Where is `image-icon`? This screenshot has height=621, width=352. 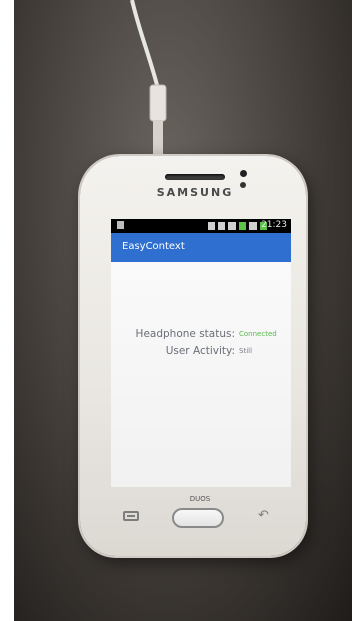 image-icon is located at coordinates (211, 226).